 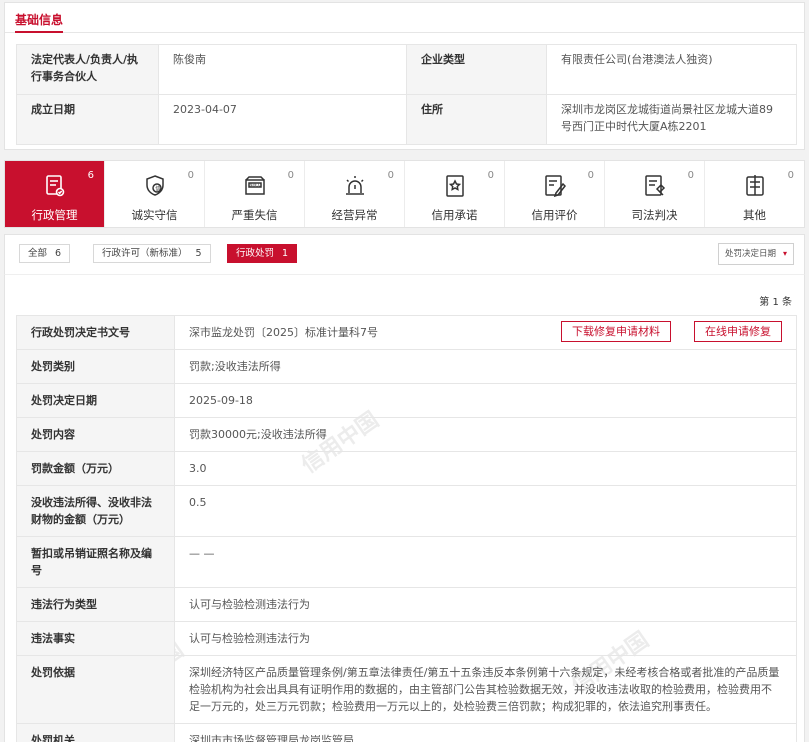 I want to click on legal-rep-value: 陈俊南, so click(x=282, y=69).